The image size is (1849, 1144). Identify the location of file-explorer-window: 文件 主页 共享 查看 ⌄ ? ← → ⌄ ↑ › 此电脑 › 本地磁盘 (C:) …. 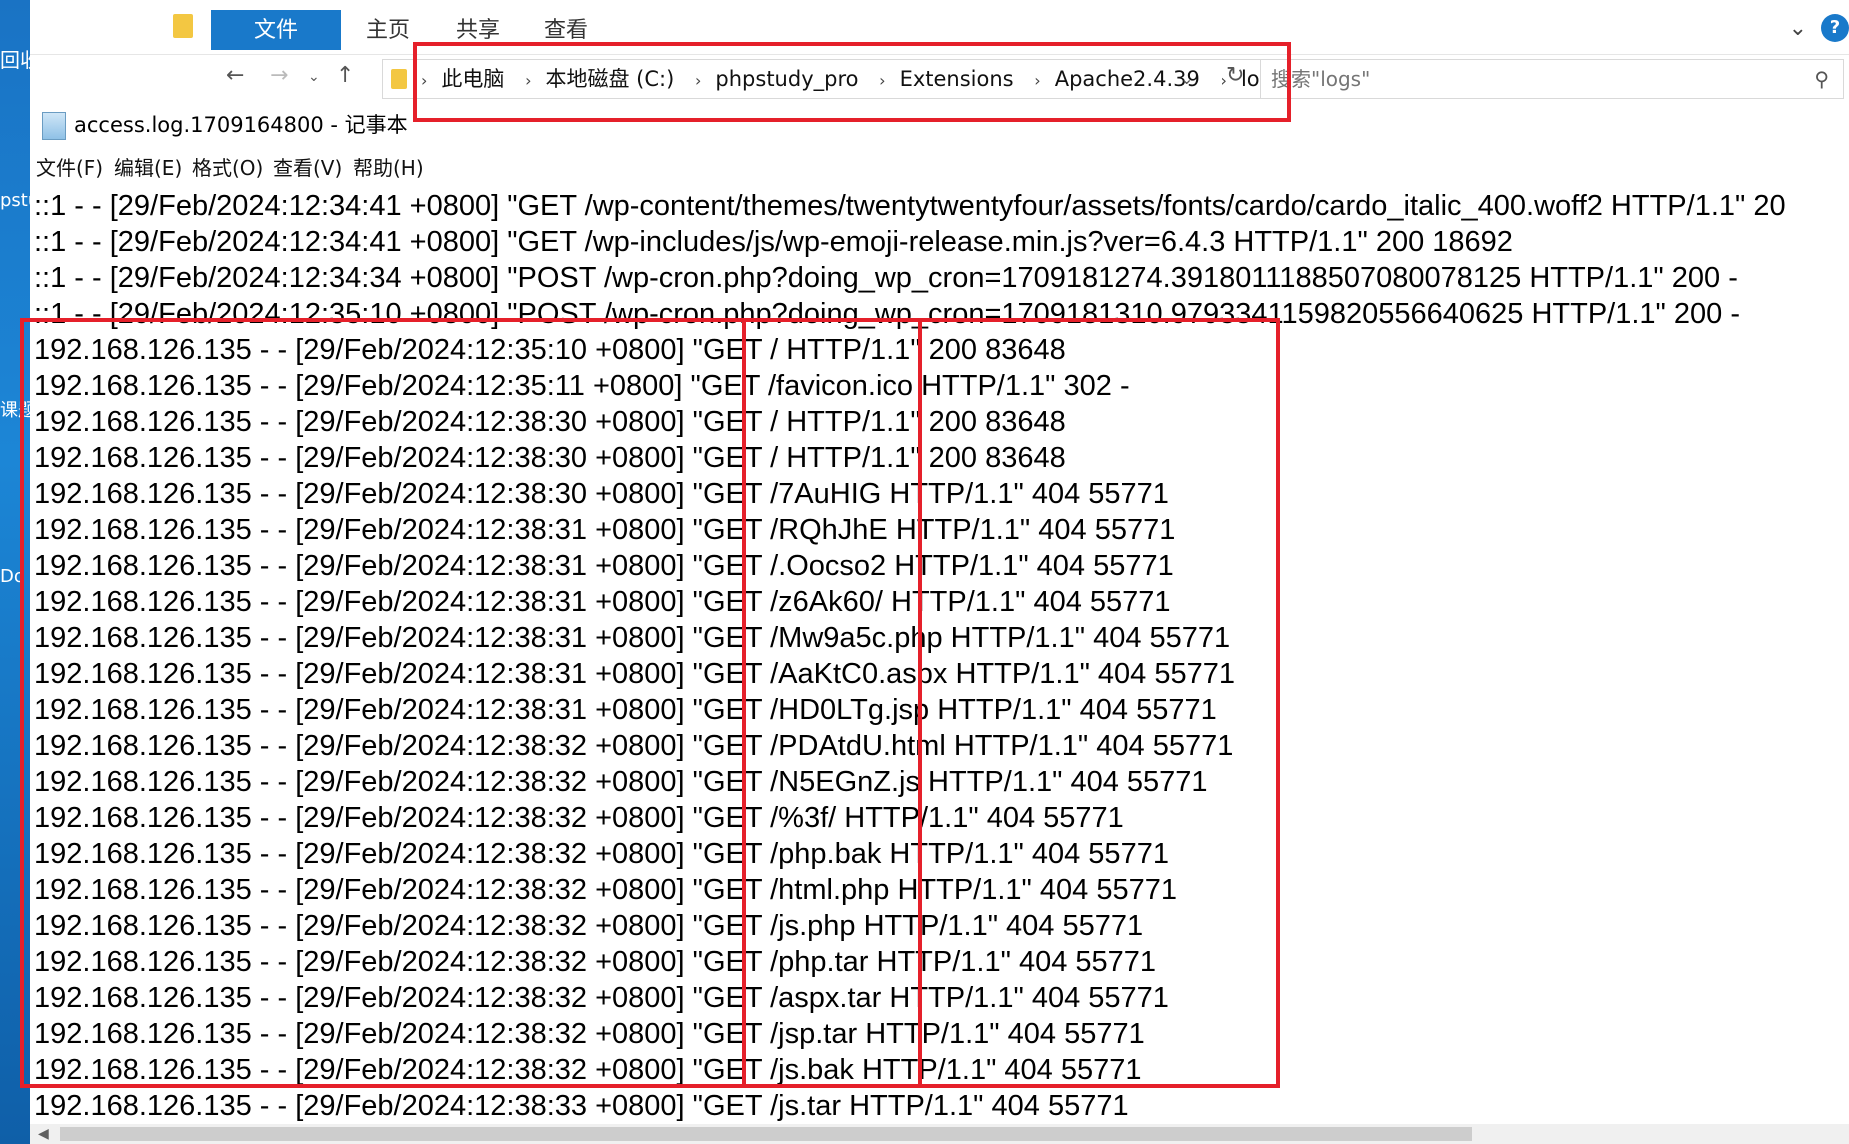
(939, 50).